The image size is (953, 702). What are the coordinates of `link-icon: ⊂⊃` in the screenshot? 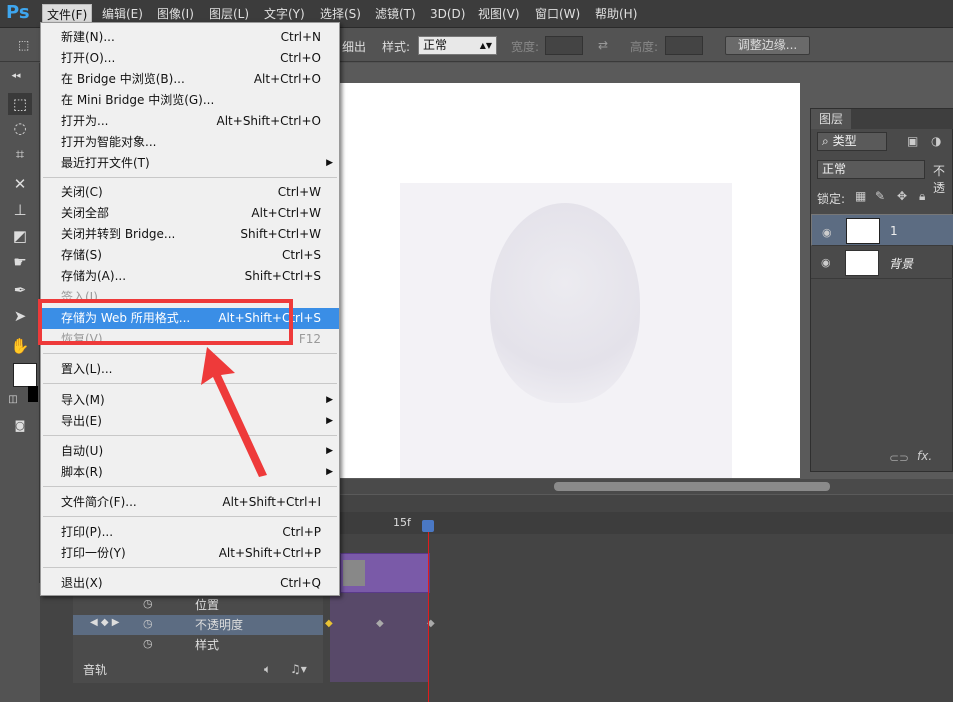 It's located at (899, 458).